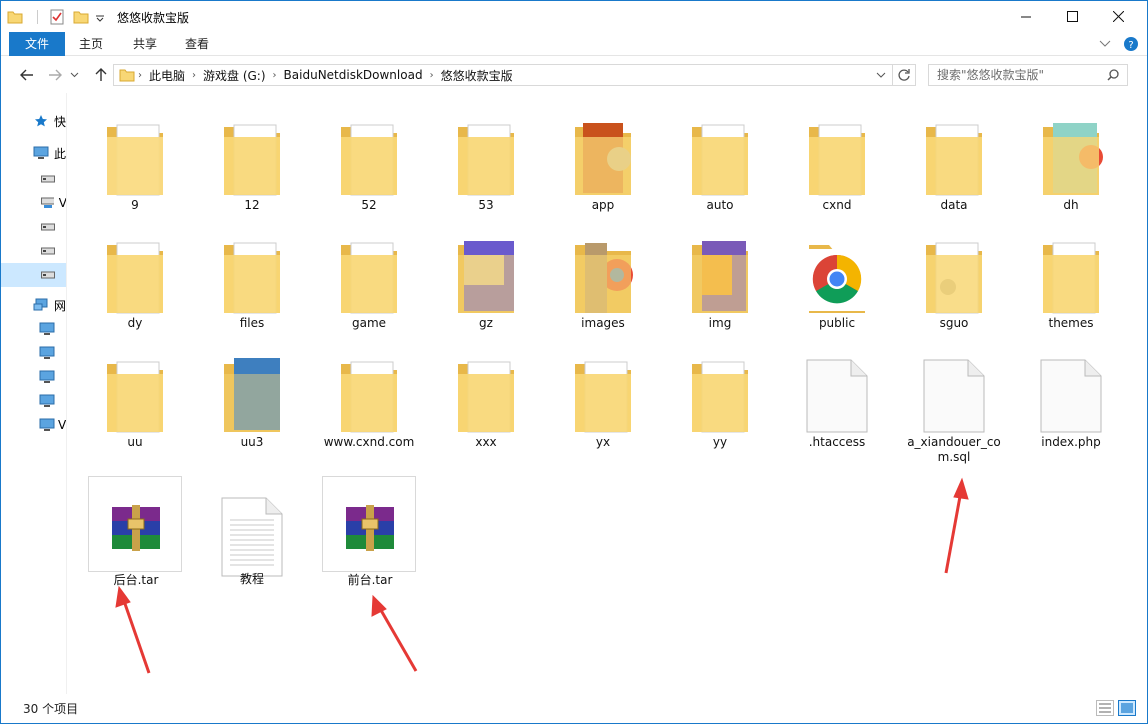 The width and height of the screenshot is (1148, 724). Describe the element at coordinates (51, 709) in the screenshot. I see `item-count: 30 个项目` at that location.